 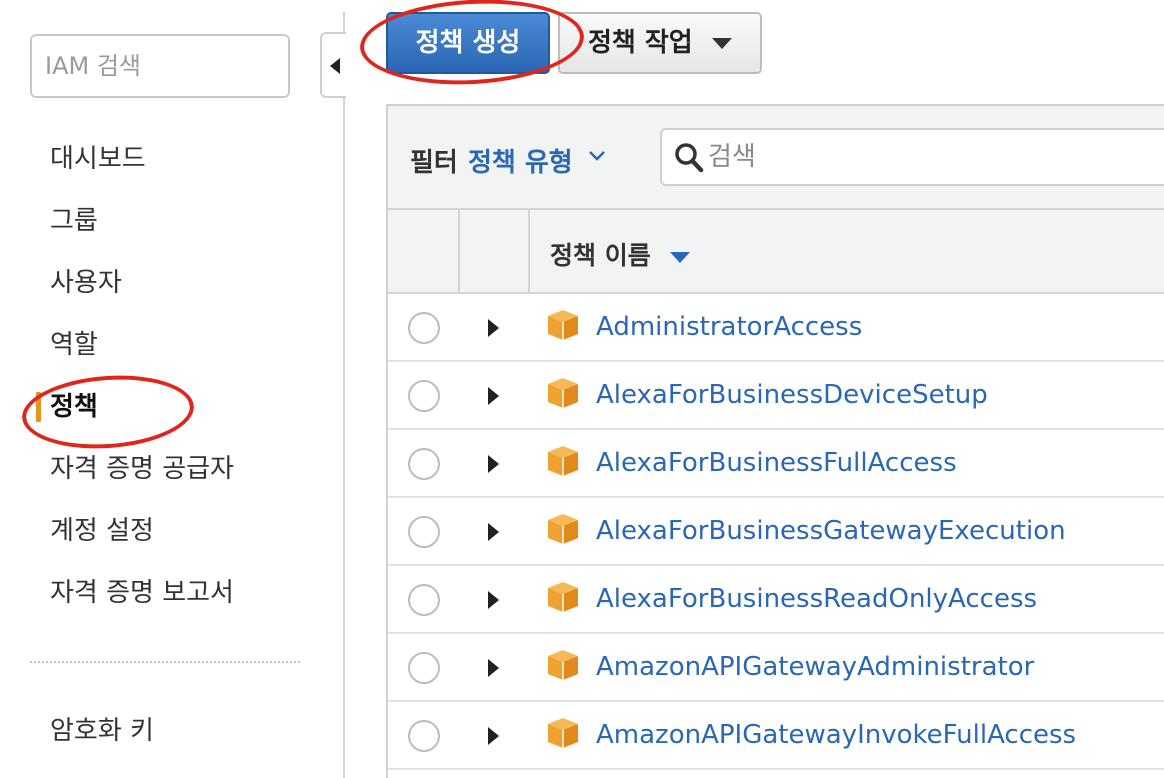 I want to click on sort-descending-icon, so click(x=680, y=257).